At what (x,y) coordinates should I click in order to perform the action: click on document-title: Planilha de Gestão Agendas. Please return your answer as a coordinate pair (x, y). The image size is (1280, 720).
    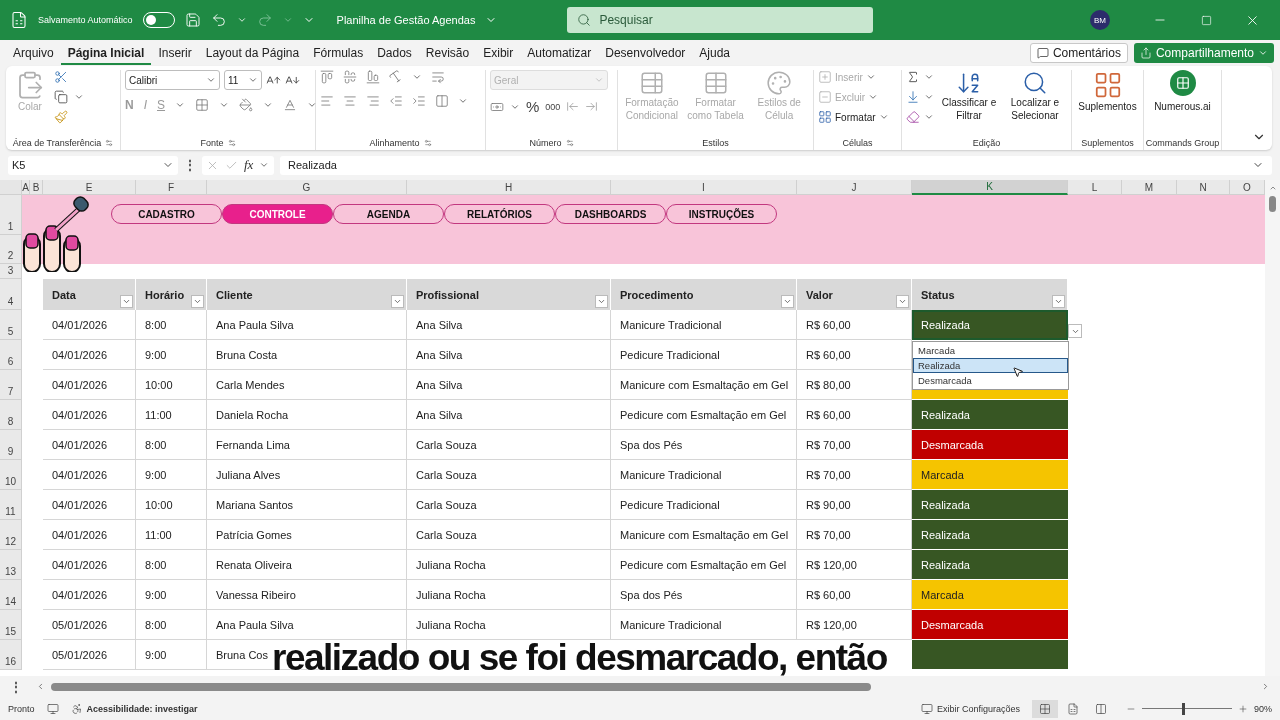
    Looking at the image, I should click on (406, 20).